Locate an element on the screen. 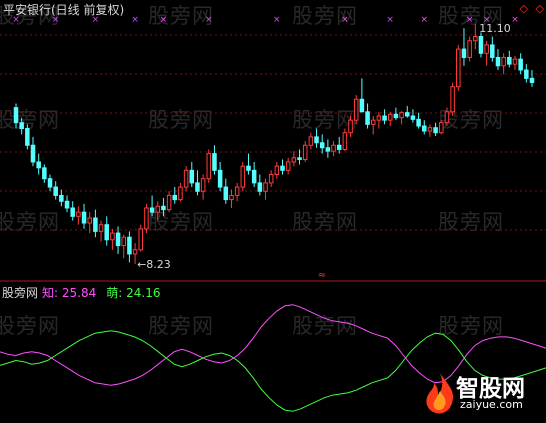 The width and height of the screenshot is (546, 423). signal-marker: ≈ is located at coordinates (322, 275).